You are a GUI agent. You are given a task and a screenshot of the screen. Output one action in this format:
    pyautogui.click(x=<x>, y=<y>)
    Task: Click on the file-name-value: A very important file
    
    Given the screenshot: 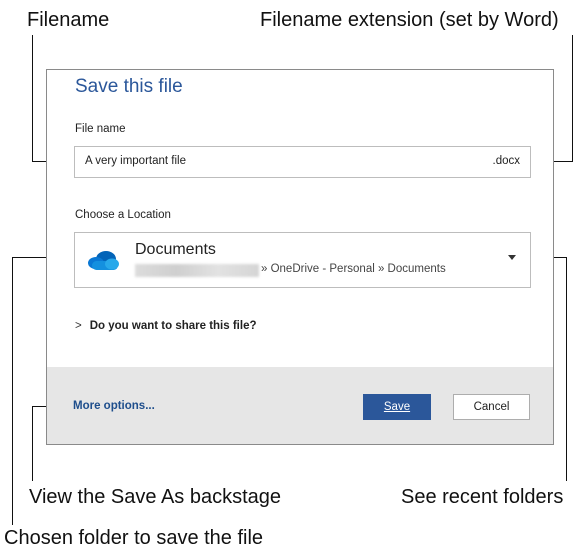 What is the action you would take?
    pyautogui.click(x=135, y=161)
    